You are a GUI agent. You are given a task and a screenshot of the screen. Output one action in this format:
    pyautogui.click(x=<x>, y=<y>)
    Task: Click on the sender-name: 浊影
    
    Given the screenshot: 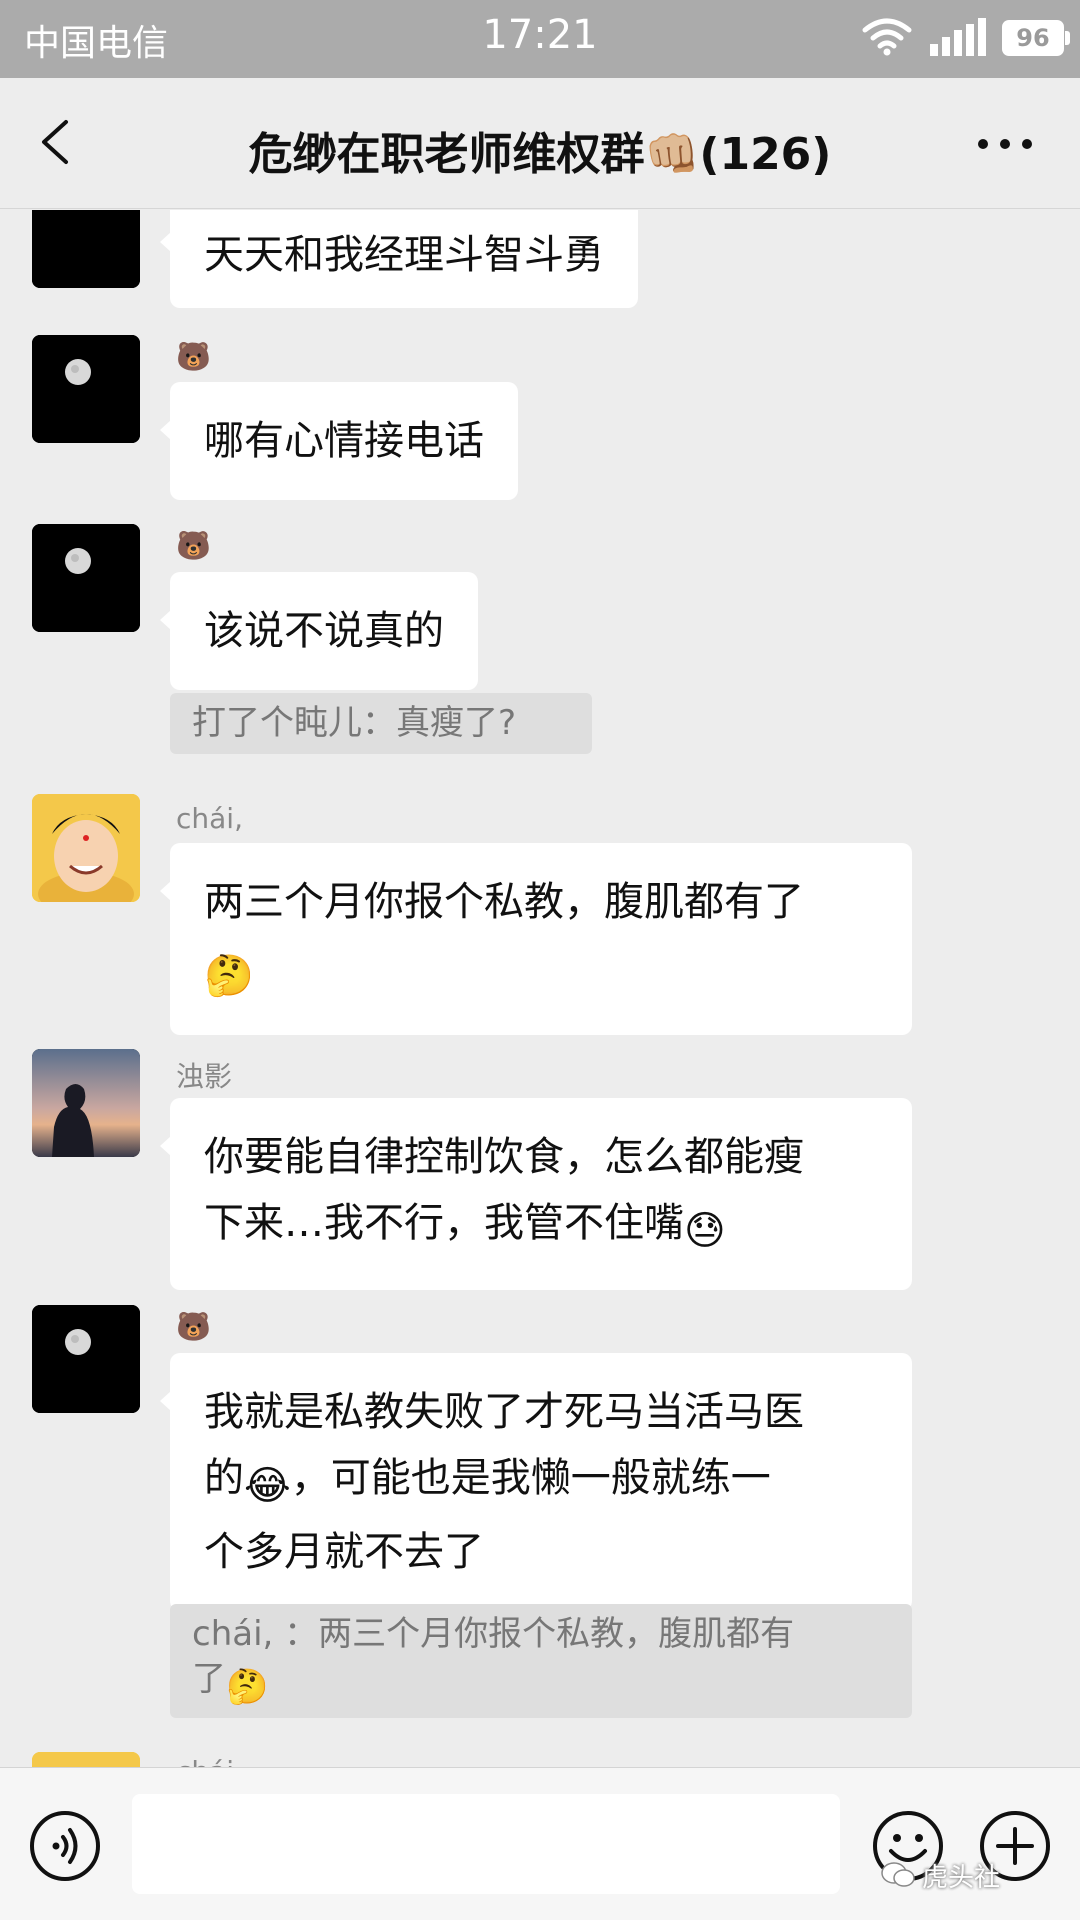 What is the action you would take?
    pyautogui.click(x=204, y=1076)
    